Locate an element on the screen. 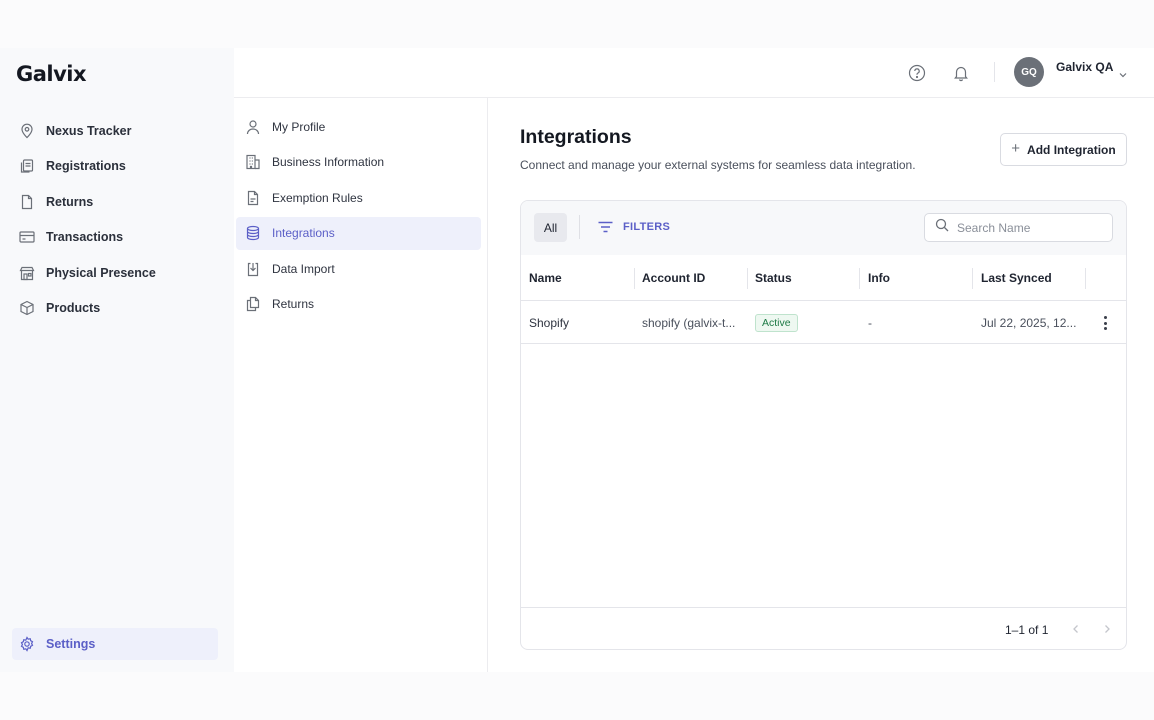  settings-item-my-profile: My Profile is located at coordinates (358, 126).